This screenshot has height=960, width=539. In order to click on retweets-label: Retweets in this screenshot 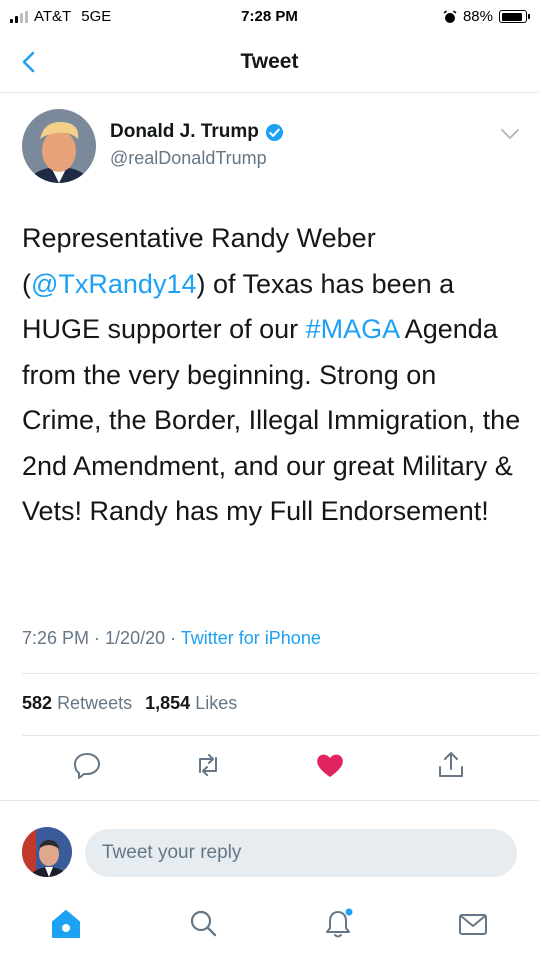, I will do `click(95, 703)`.